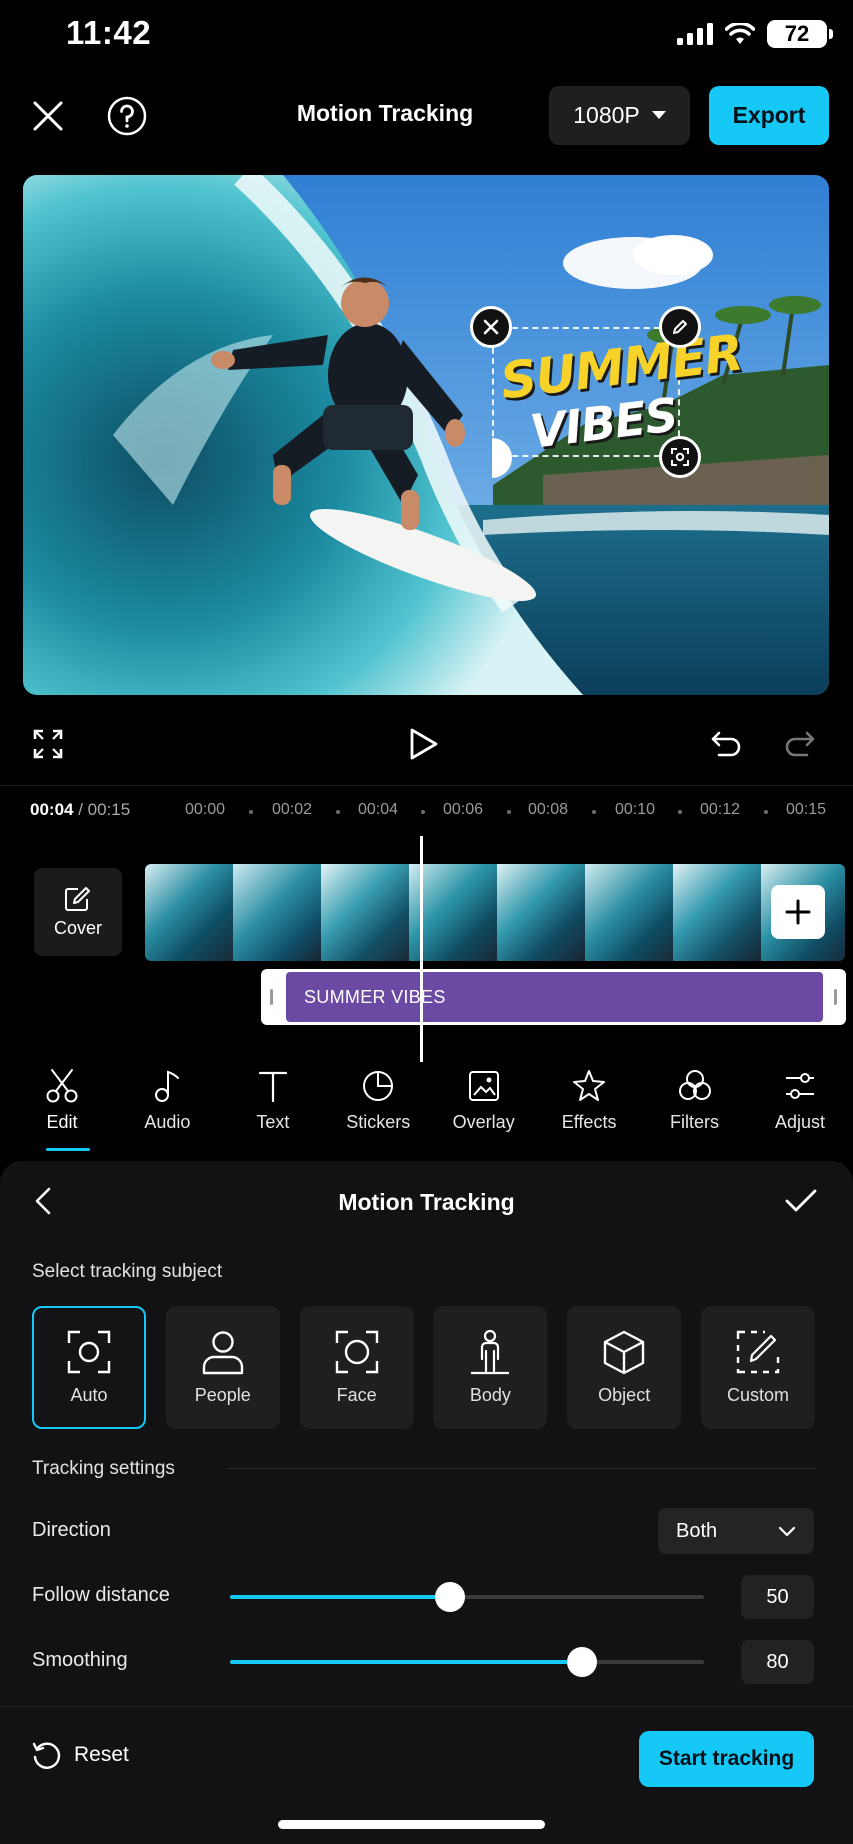  Describe the element at coordinates (205, 809) in the screenshot. I see `tick-label: 00:00` at that location.